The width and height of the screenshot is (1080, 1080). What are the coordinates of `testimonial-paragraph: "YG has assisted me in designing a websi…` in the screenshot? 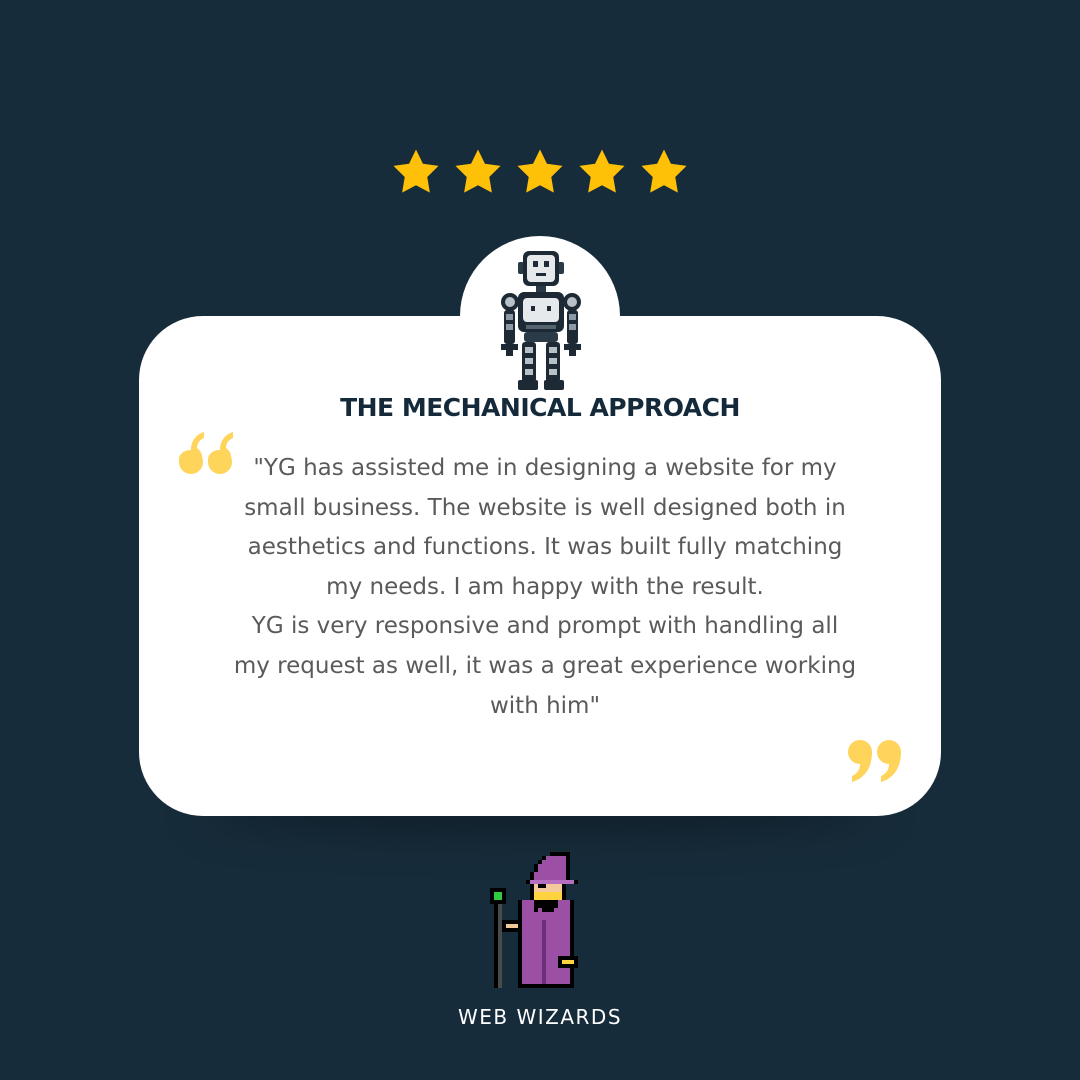 It's located at (545, 527).